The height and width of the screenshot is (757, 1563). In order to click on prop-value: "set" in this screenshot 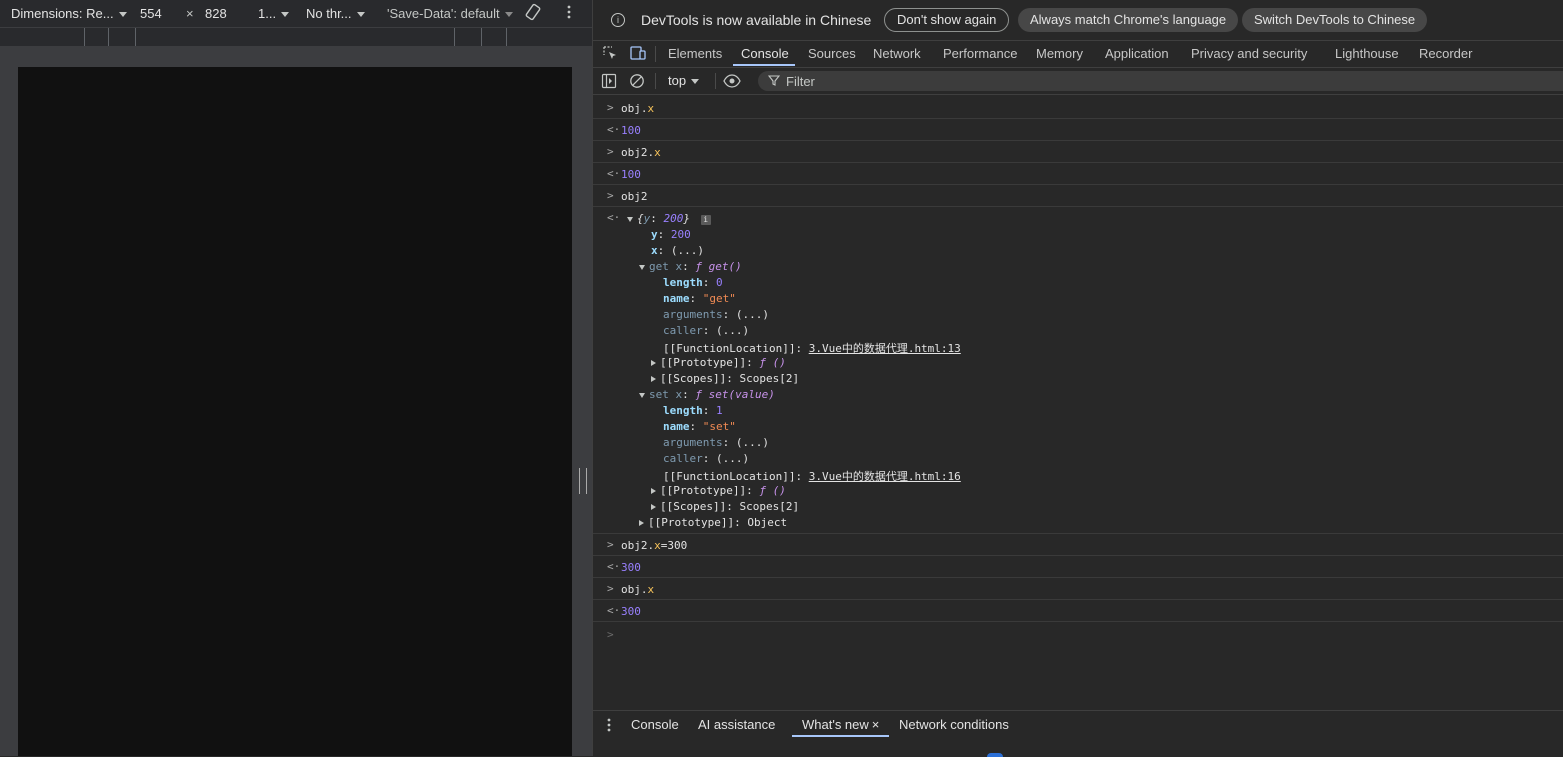, I will do `click(719, 426)`.